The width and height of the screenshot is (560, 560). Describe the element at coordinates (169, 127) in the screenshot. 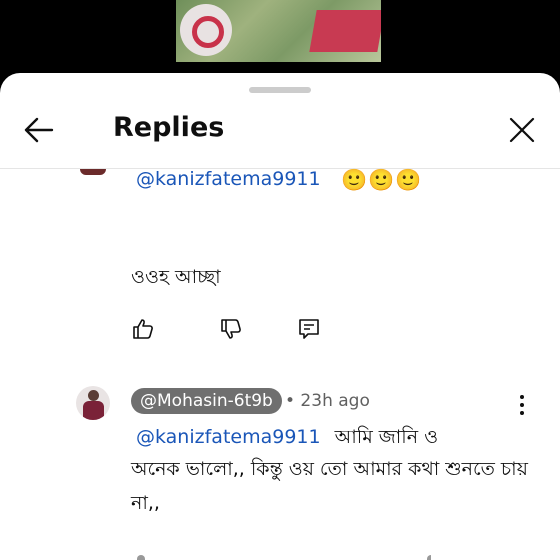

I see `page-title: Replies` at that location.